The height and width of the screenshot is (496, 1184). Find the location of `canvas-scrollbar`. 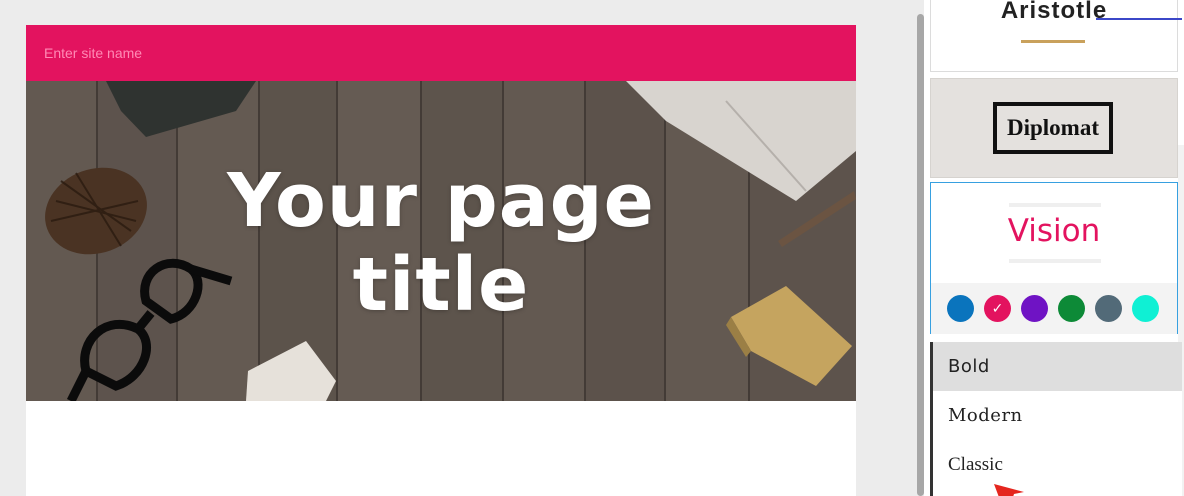

canvas-scrollbar is located at coordinates (920, 255).